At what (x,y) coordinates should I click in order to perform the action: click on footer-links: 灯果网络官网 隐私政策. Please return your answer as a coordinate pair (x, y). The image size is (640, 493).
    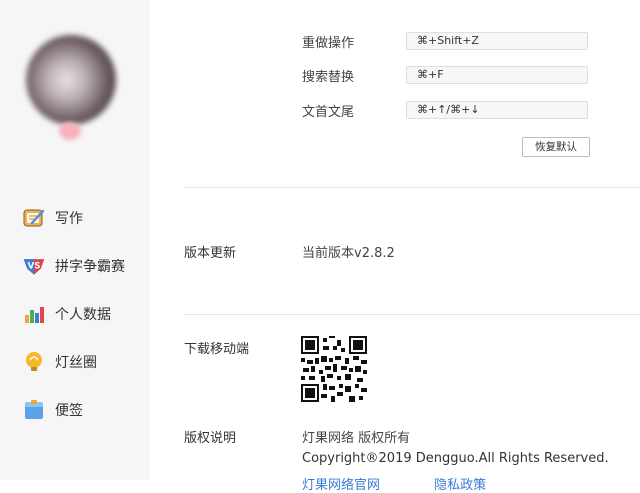
    Looking at the image, I should click on (394, 483).